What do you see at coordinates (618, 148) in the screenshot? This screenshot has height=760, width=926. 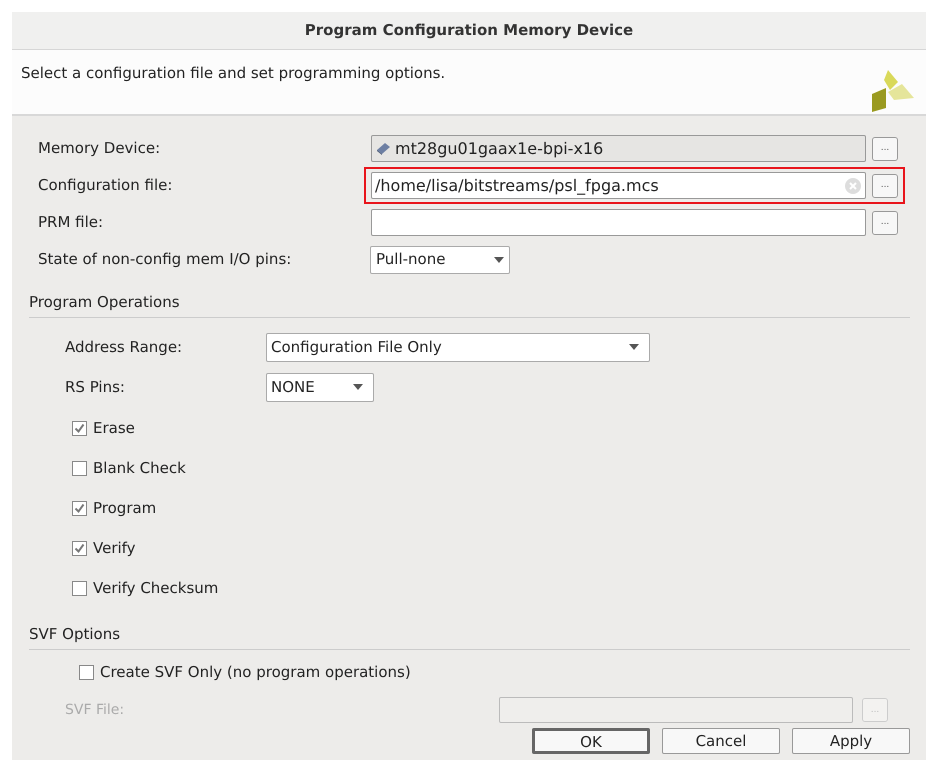 I see `input-field: mt28gu01gaax1e-bpi-x16` at bounding box center [618, 148].